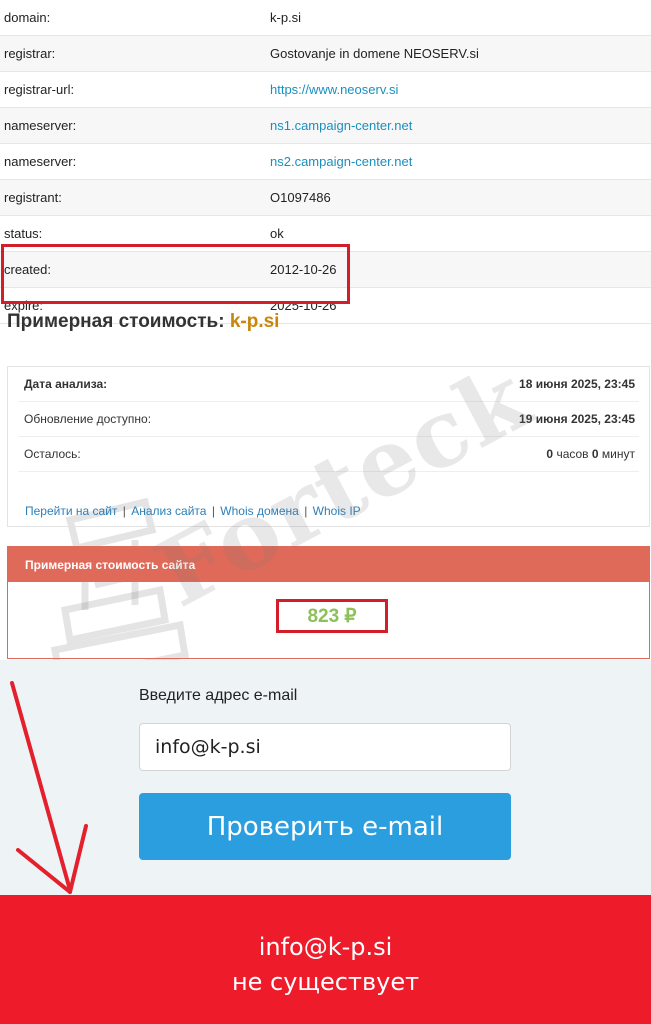 The height and width of the screenshot is (1024, 651). What do you see at coordinates (39, 89) in the screenshot?
I see `whois-key: registrar-url:` at bounding box center [39, 89].